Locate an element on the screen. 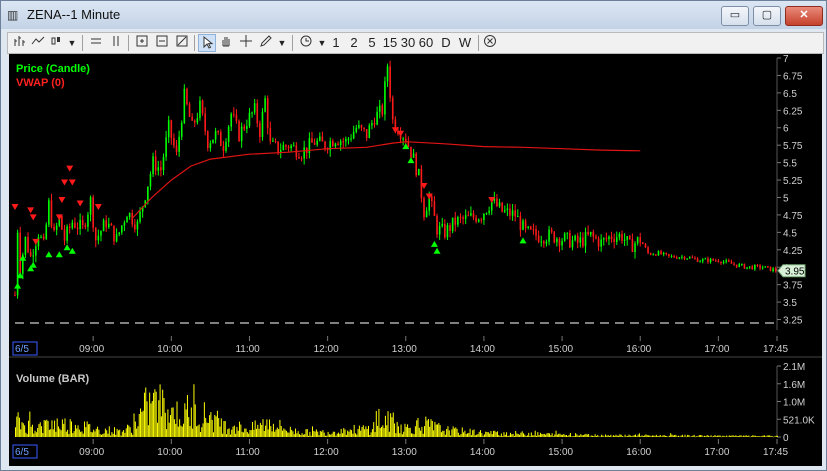  buy-signal-marker is located at coordinates (33, 264).